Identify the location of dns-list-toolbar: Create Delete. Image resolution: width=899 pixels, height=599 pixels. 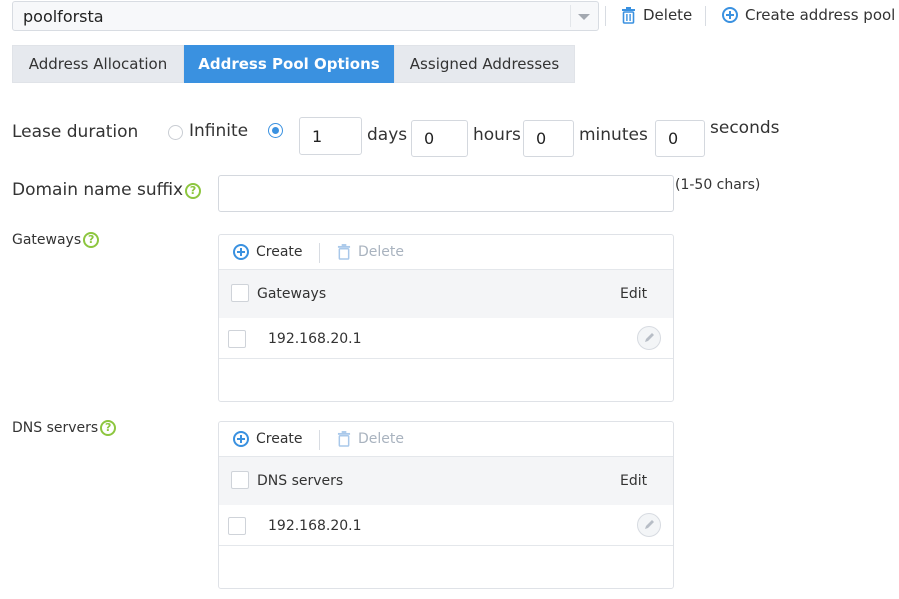
(446, 439).